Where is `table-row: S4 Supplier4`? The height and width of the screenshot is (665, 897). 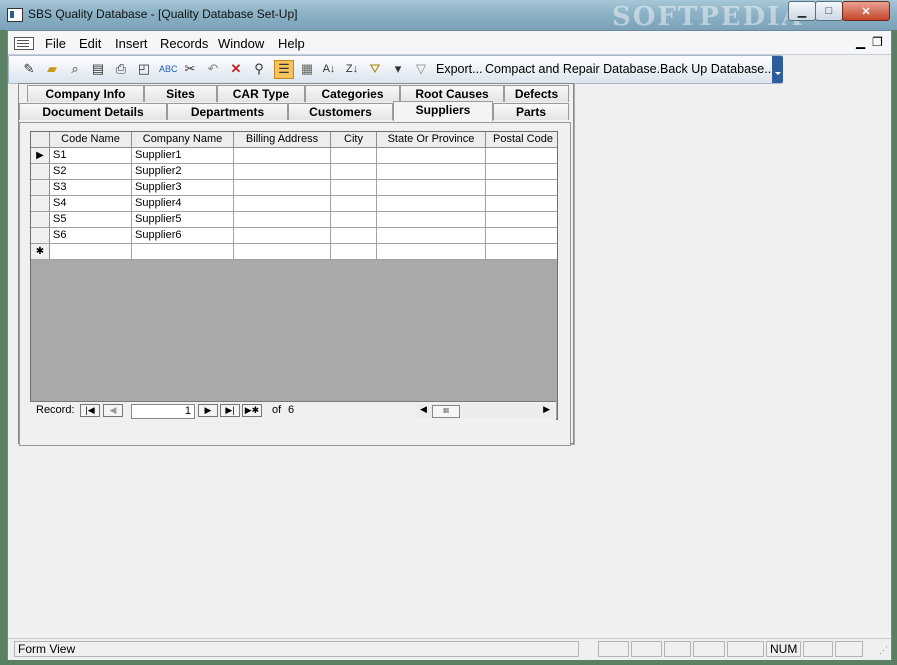 table-row: S4 Supplier4 is located at coordinates (294, 204).